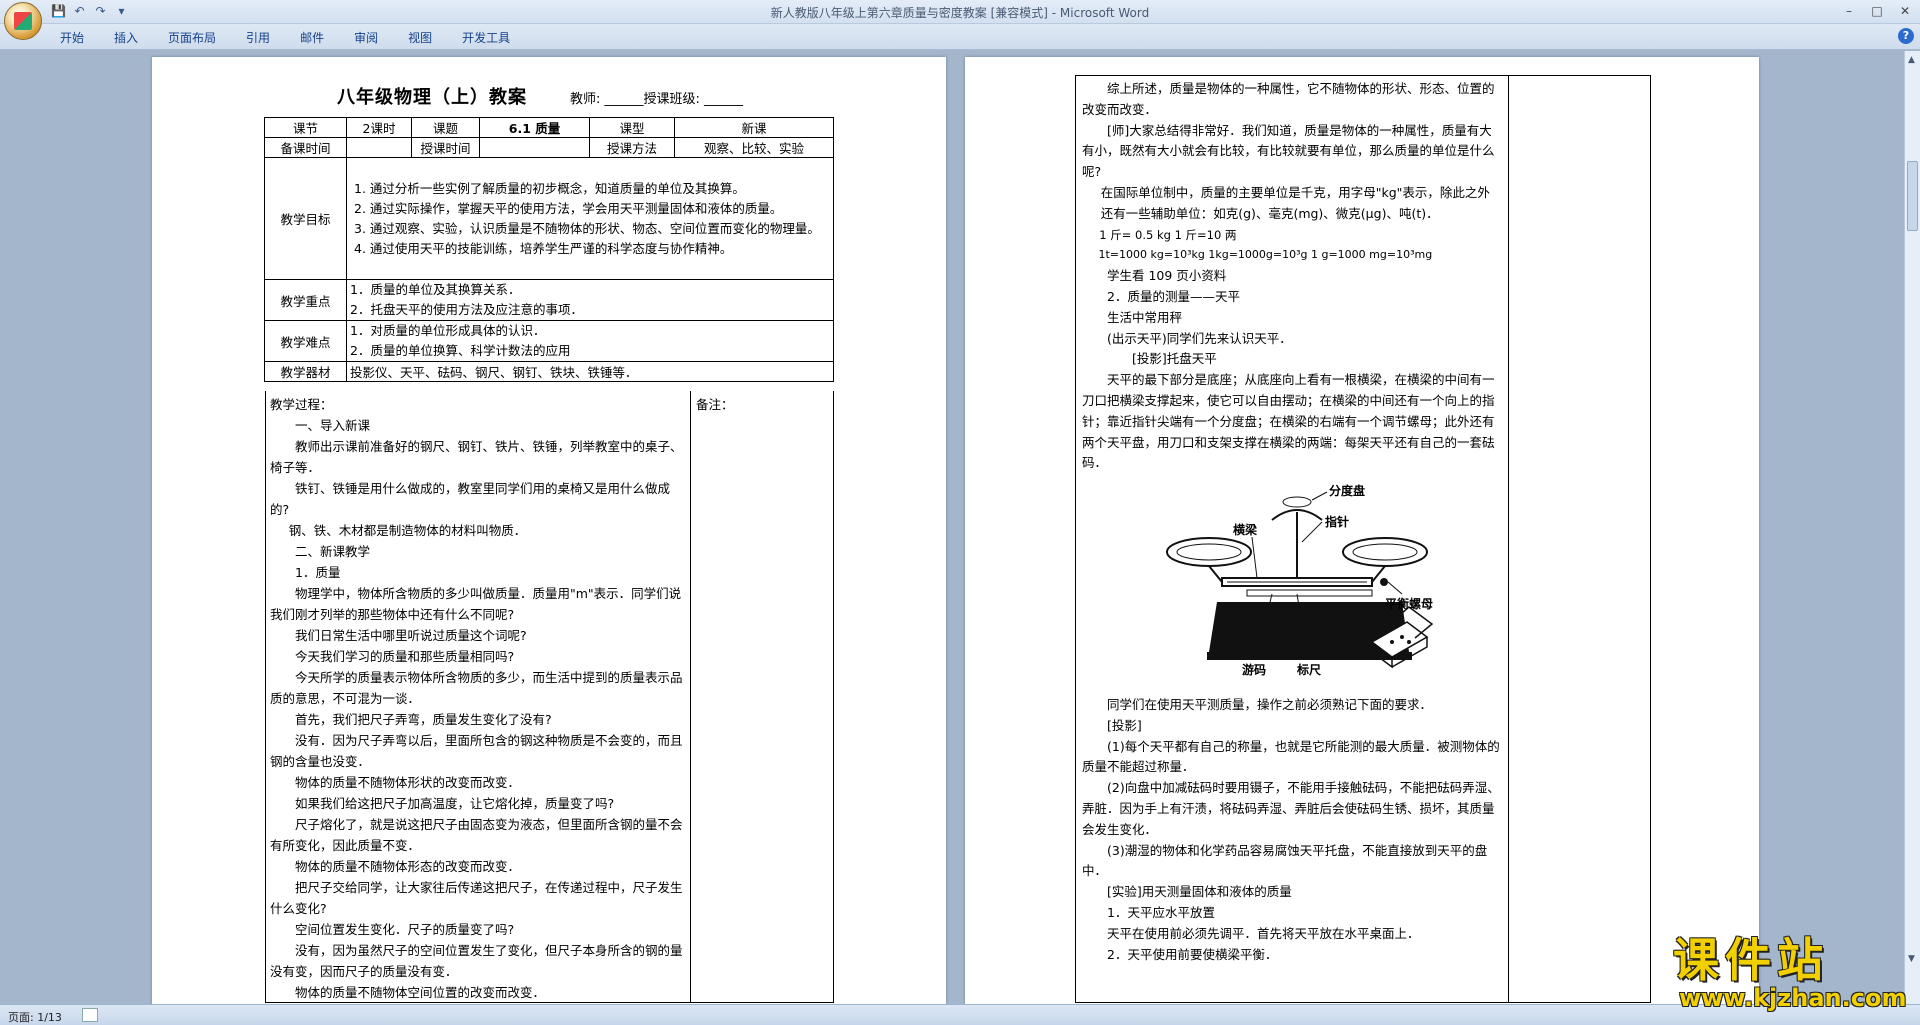 The image size is (1920, 1025). Describe the element at coordinates (366, 37) in the screenshot. I see `tab-review: 审阅` at that location.